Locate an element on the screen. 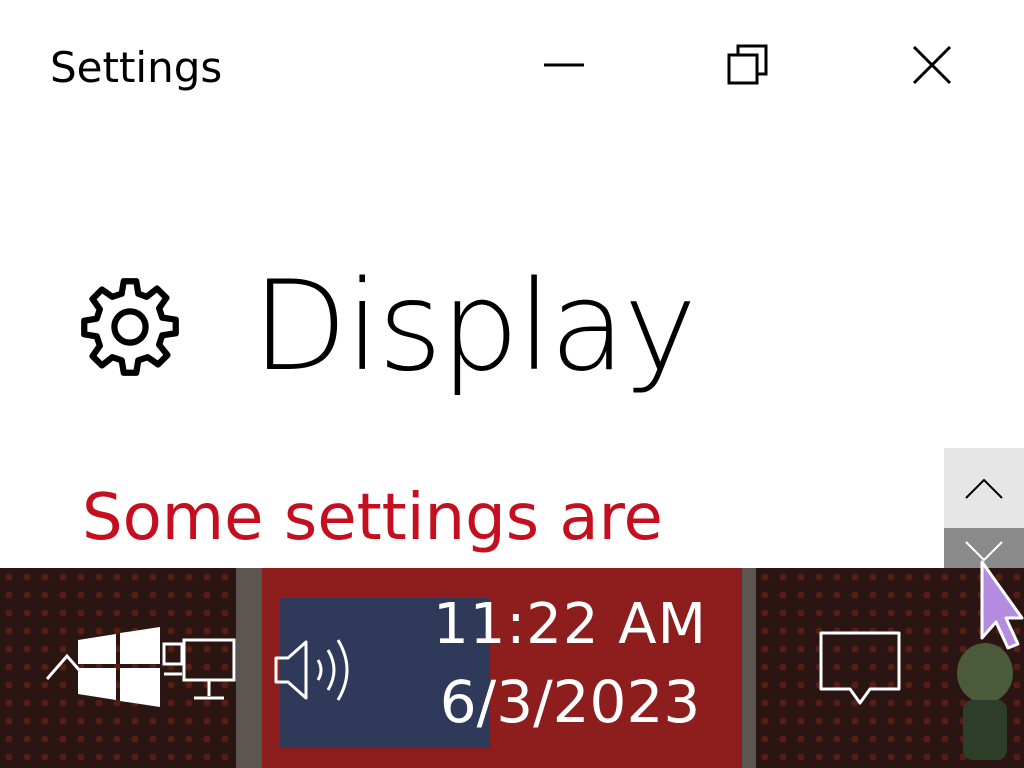 This screenshot has height=768, width=1024. taskbar-clock: 11:22 AM 6/3/2023 is located at coordinates (570, 675).